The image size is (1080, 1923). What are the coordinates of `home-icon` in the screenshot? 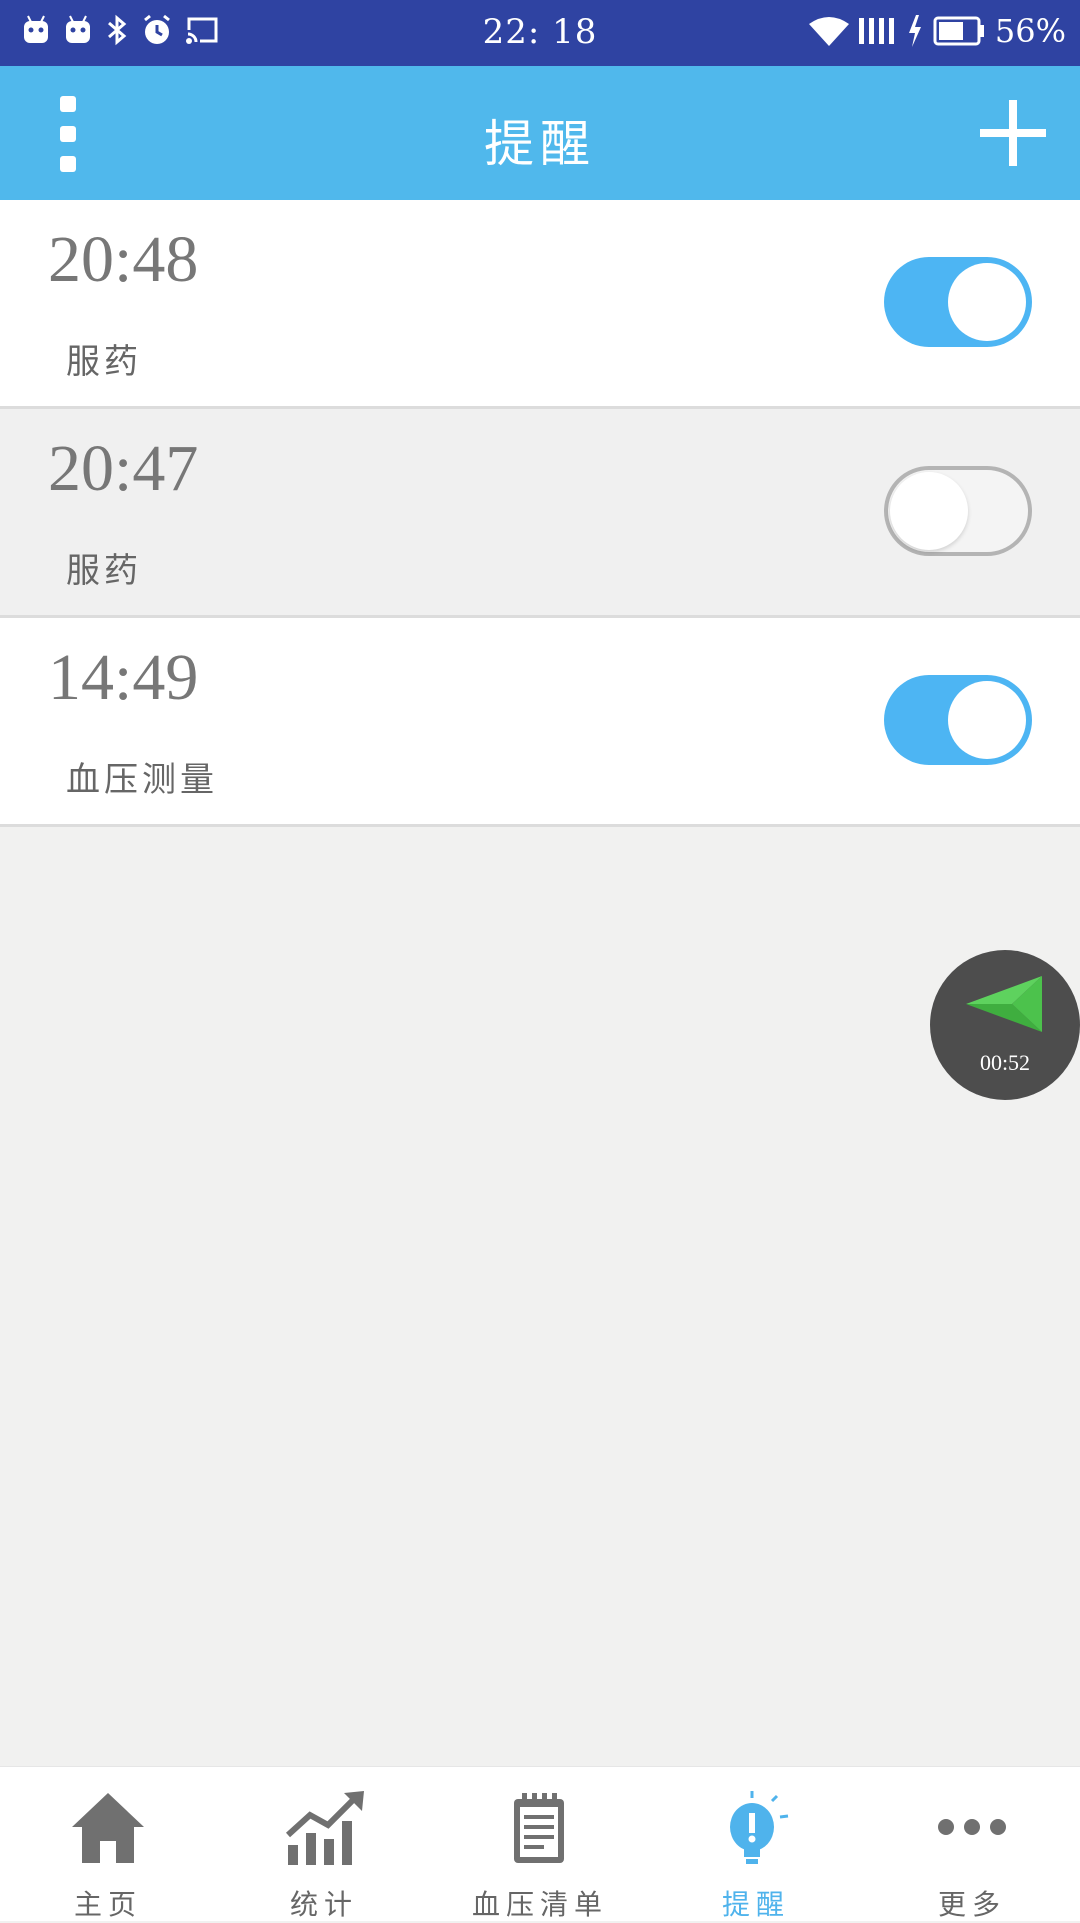 It's located at (108, 1828).